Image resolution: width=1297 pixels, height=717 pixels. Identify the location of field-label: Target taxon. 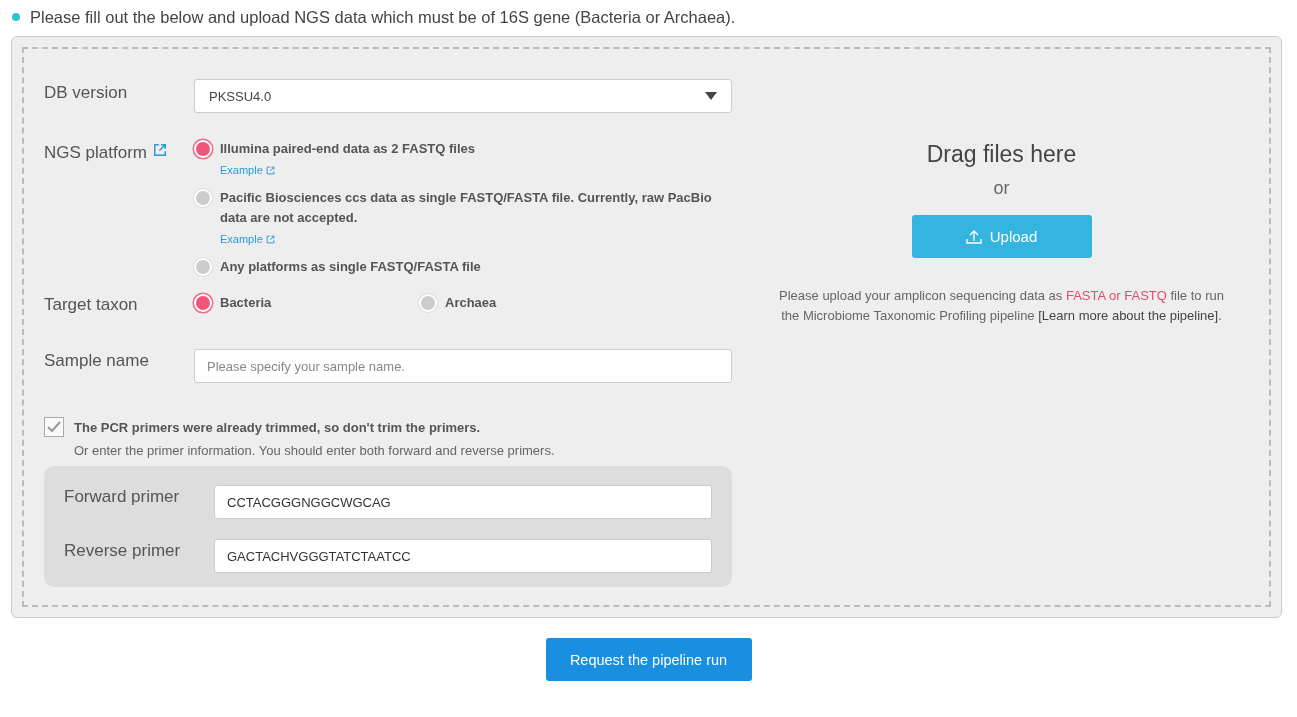
(91, 304).